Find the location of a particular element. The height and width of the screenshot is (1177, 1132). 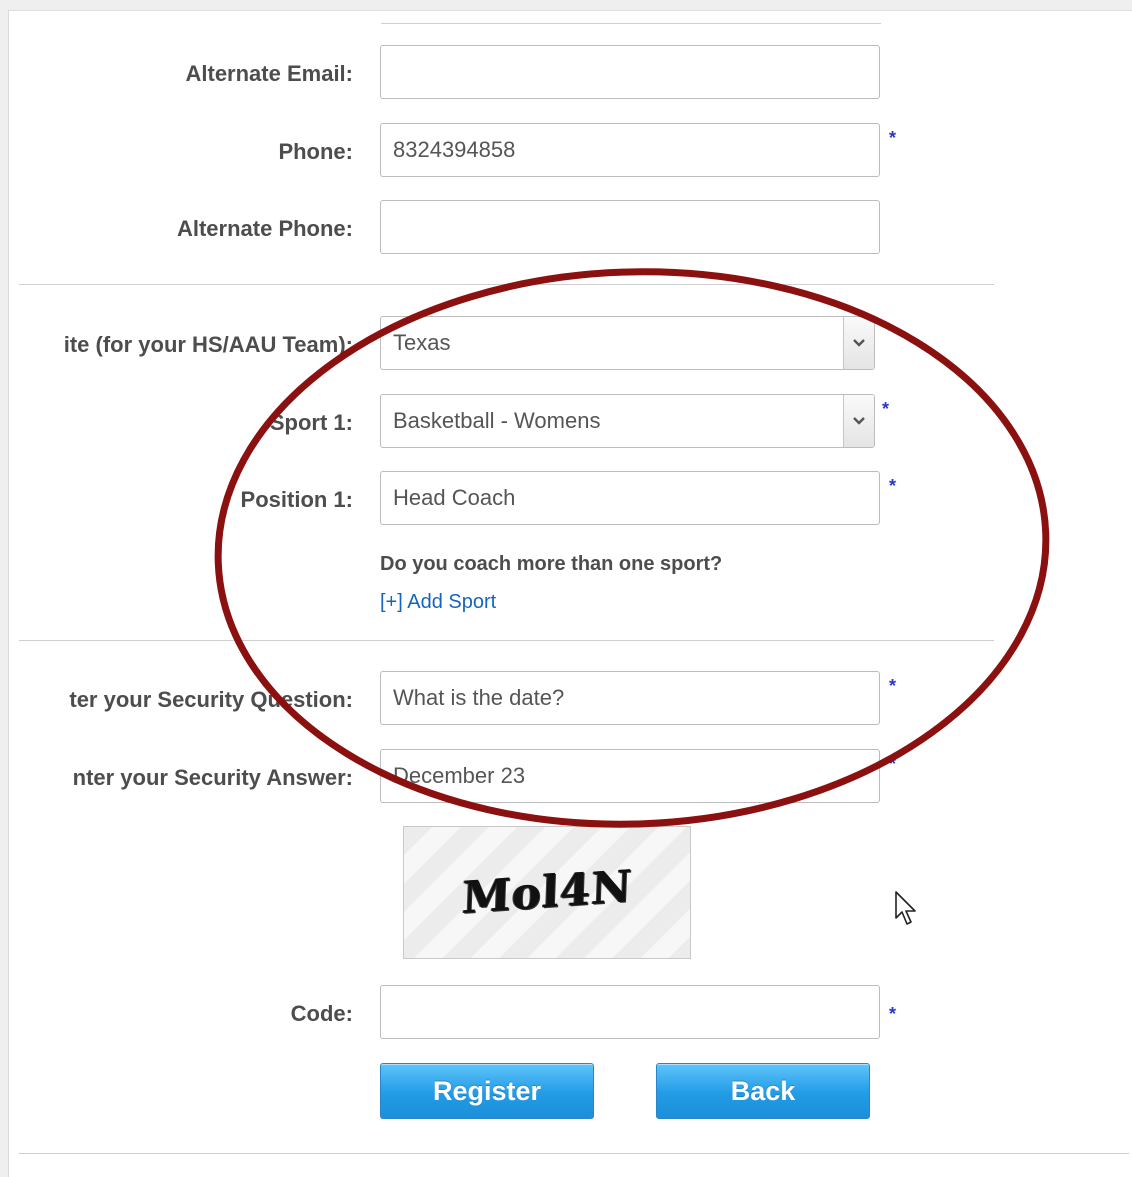

multi-sport-question: Do you coach more than one sport? is located at coordinates (551, 564).